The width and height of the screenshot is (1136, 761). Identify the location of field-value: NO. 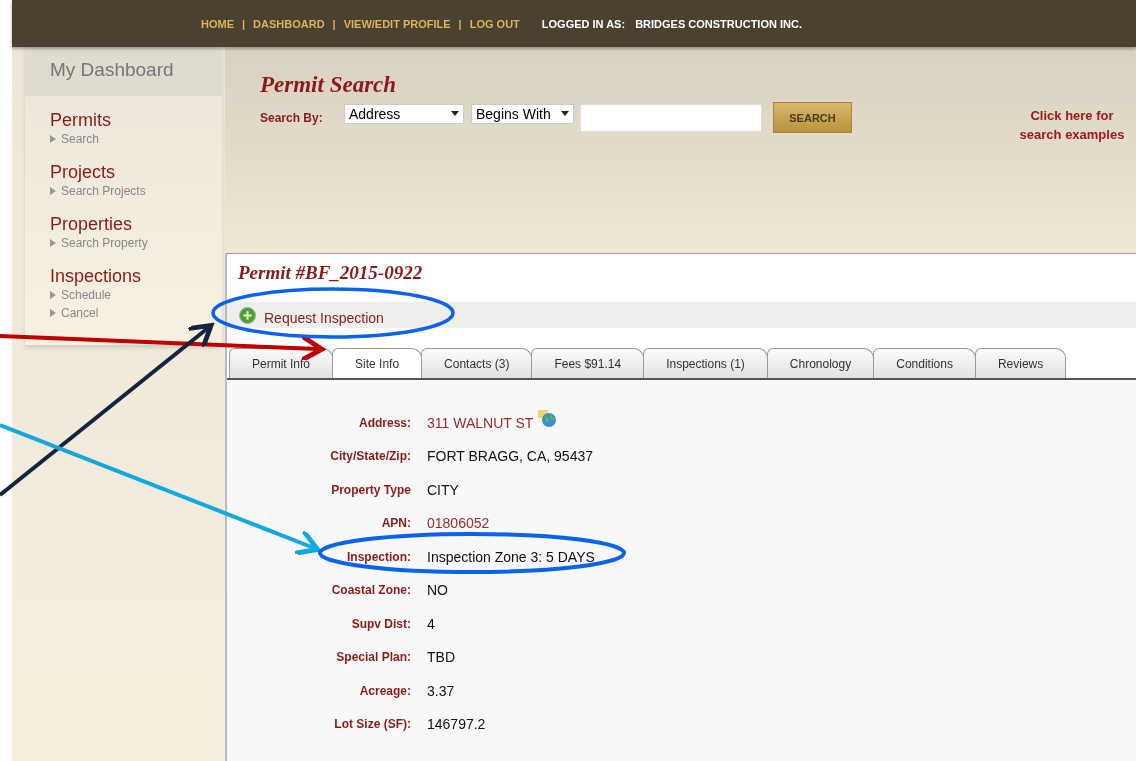
(437, 590).